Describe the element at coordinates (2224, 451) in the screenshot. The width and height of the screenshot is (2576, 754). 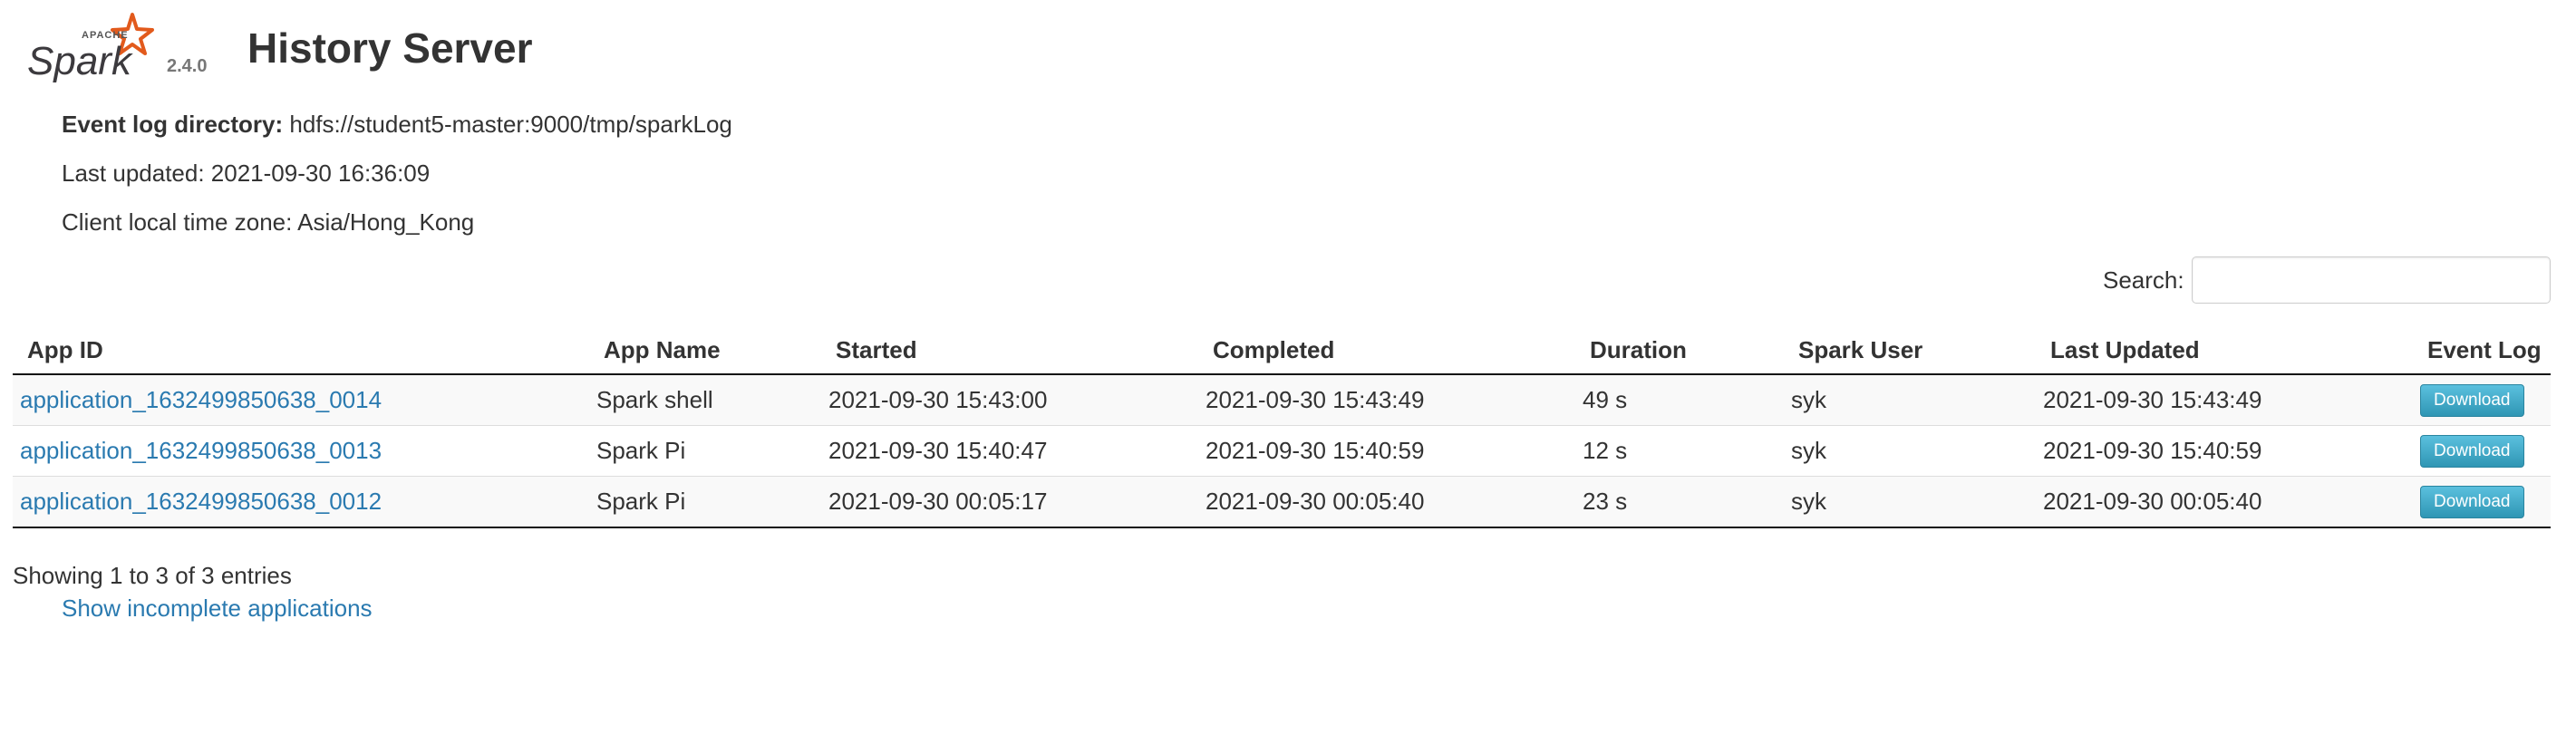
I see `last-updated-cell: 2021-09-30 15:40:59` at that location.